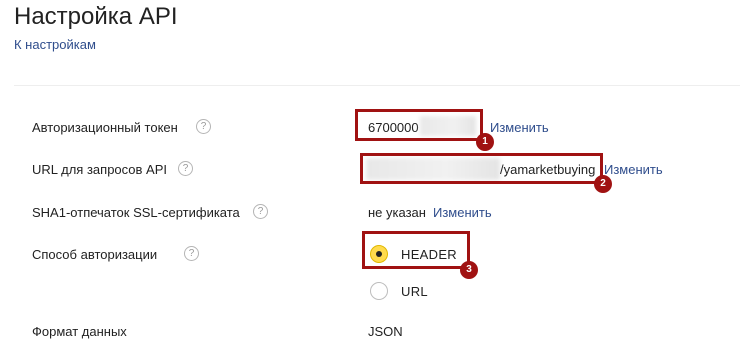 Image resolution: width=740 pixels, height=360 pixels. Describe the element at coordinates (95, 254) in the screenshot. I see `auth-method-label: Способ авторизации` at that location.